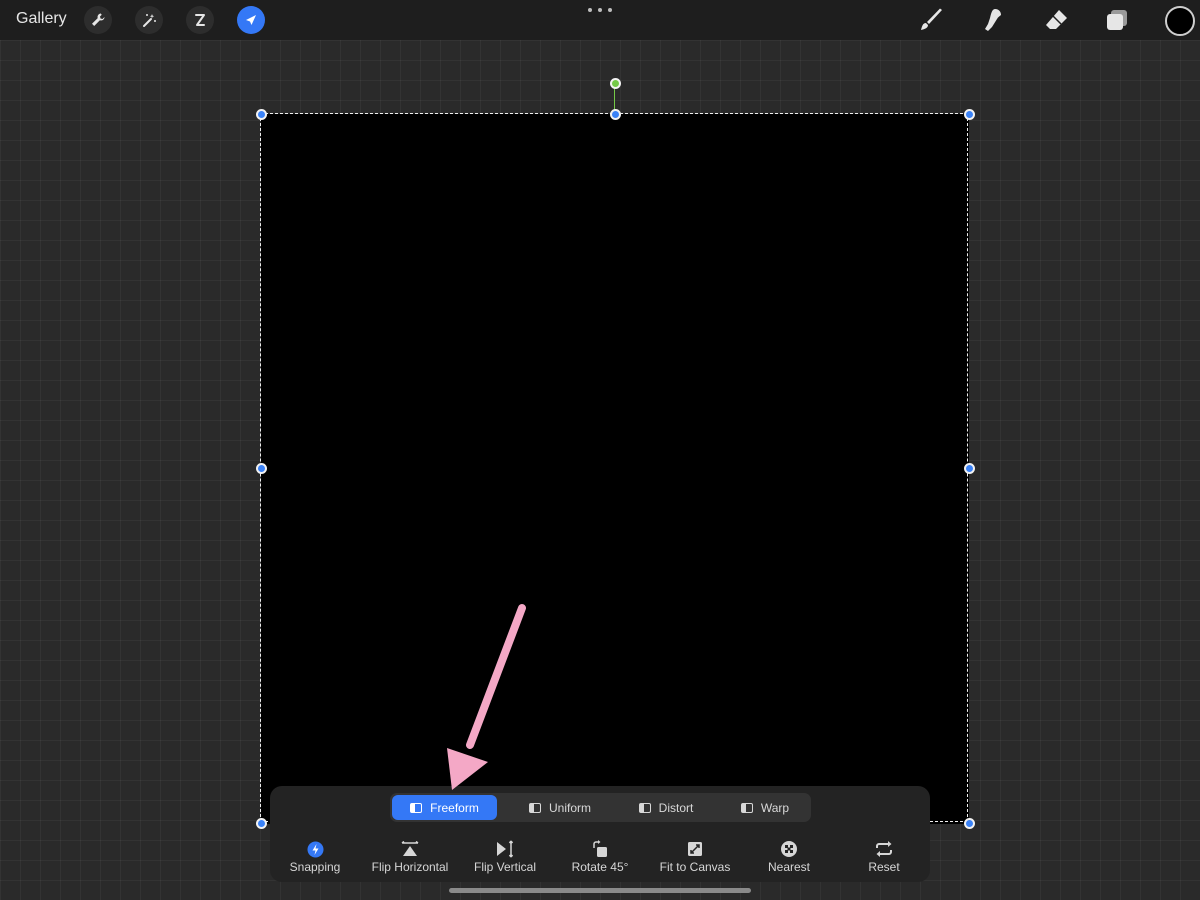 The height and width of the screenshot is (900, 1200). What do you see at coordinates (486, 697) in the screenshot?
I see `annotation-arrow` at bounding box center [486, 697].